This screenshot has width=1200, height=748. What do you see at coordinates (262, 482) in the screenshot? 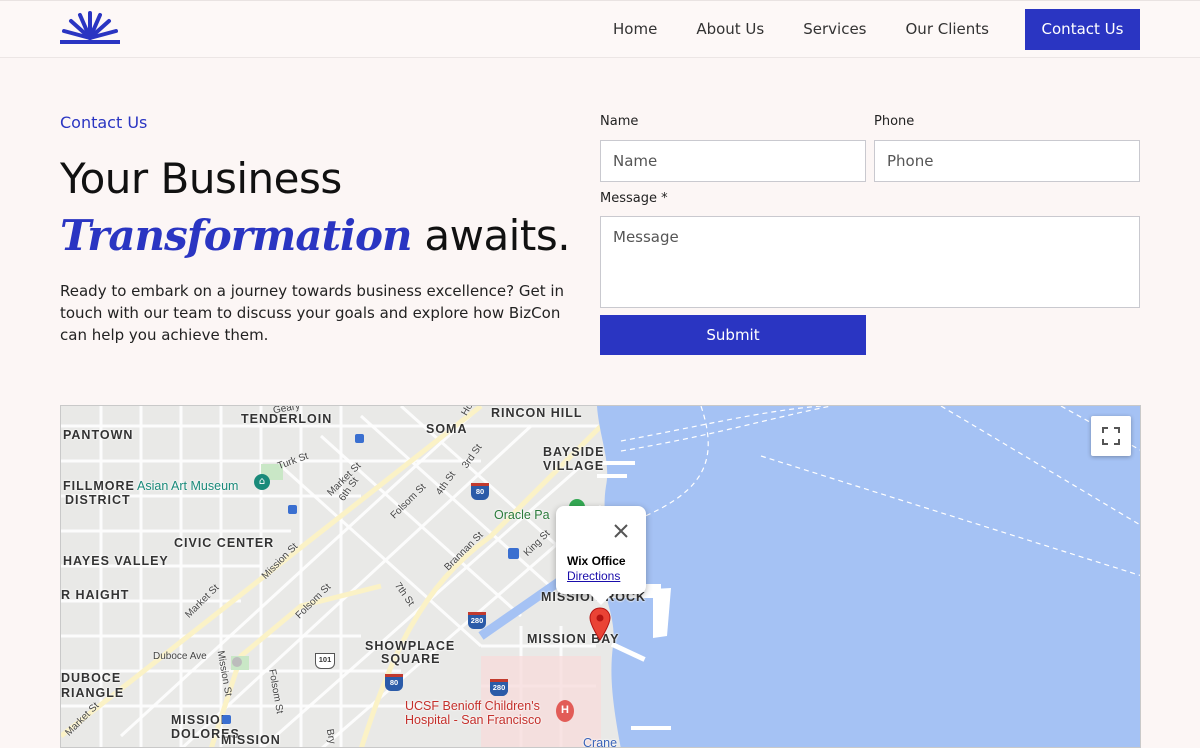
I see `museum-icon: ⌂` at bounding box center [262, 482].